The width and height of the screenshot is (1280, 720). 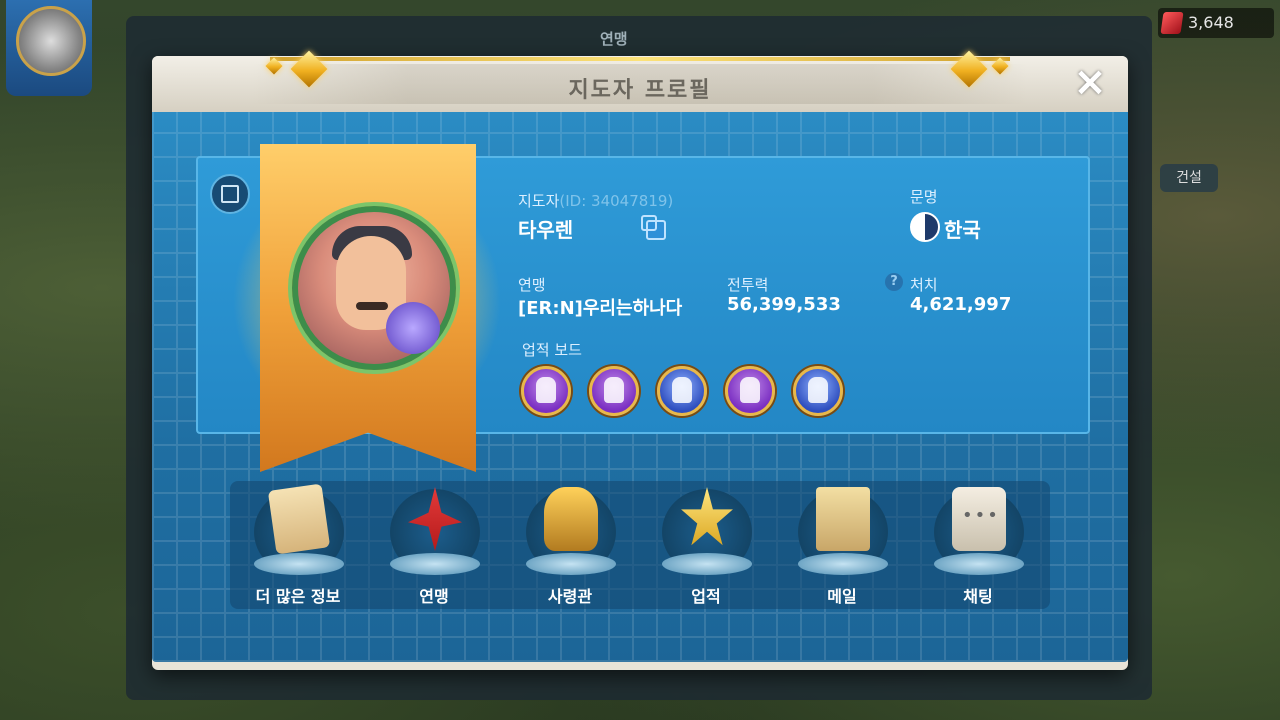 What do you see at coordinates (818, 391) in the screenshot?
I see `achievement-knight-icon` at bounding box center [818, 391].